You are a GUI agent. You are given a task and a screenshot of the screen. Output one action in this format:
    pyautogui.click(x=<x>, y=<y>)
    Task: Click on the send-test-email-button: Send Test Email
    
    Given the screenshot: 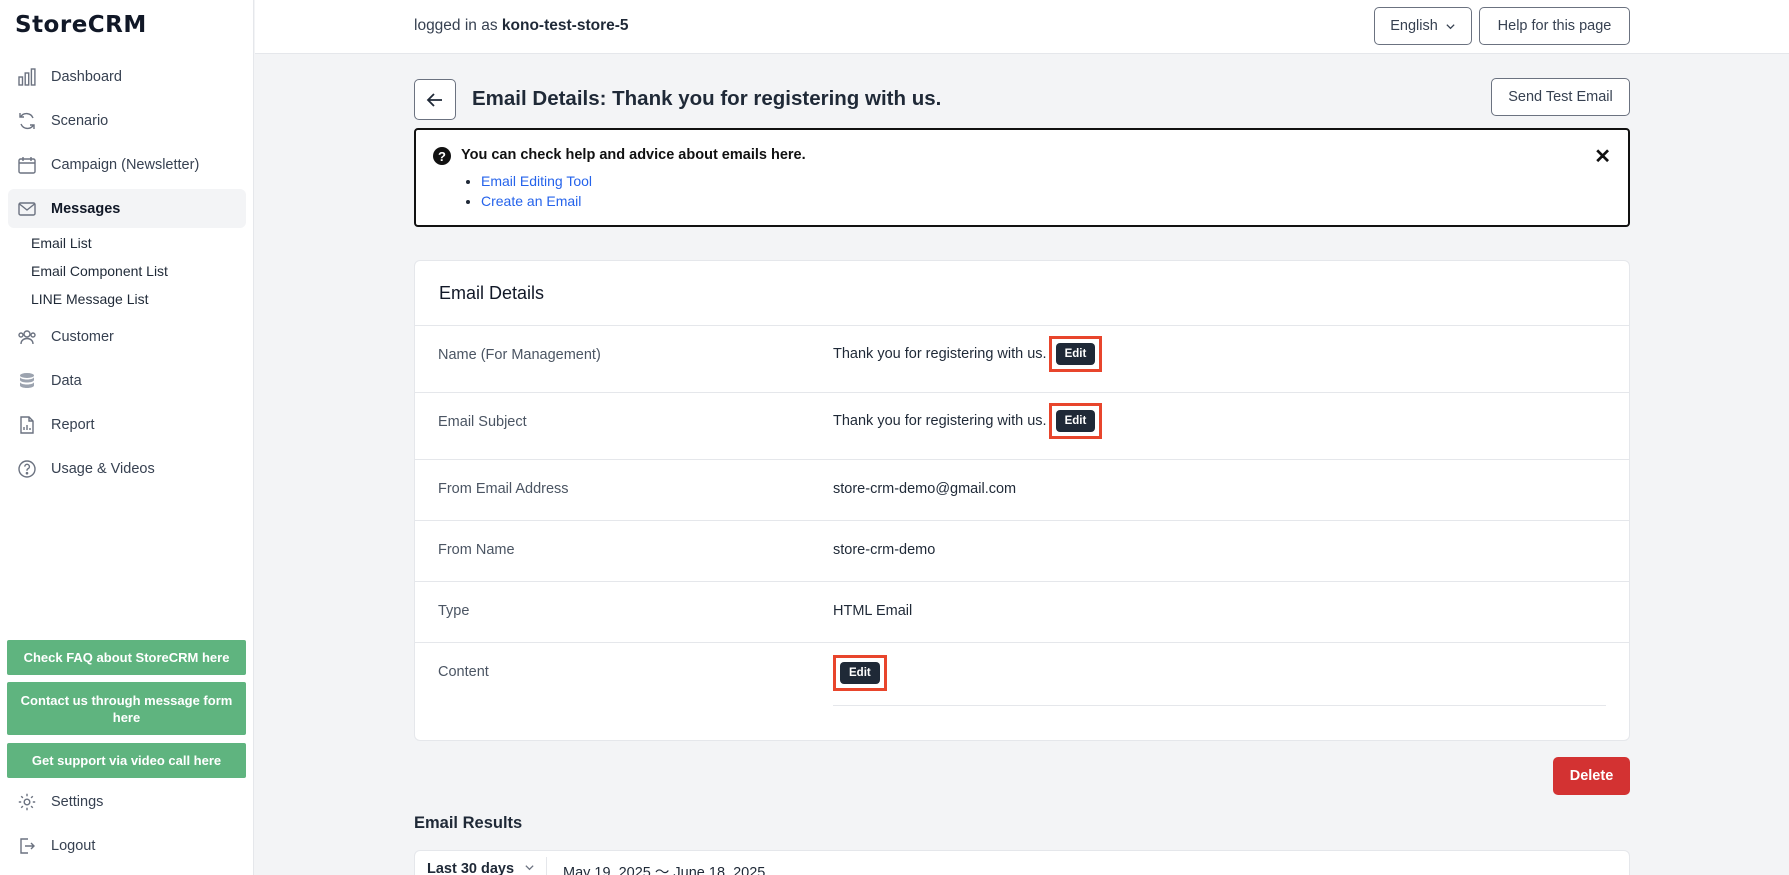 What is the action you would take?
    pyautogui.click(x=1560, y=97)
    